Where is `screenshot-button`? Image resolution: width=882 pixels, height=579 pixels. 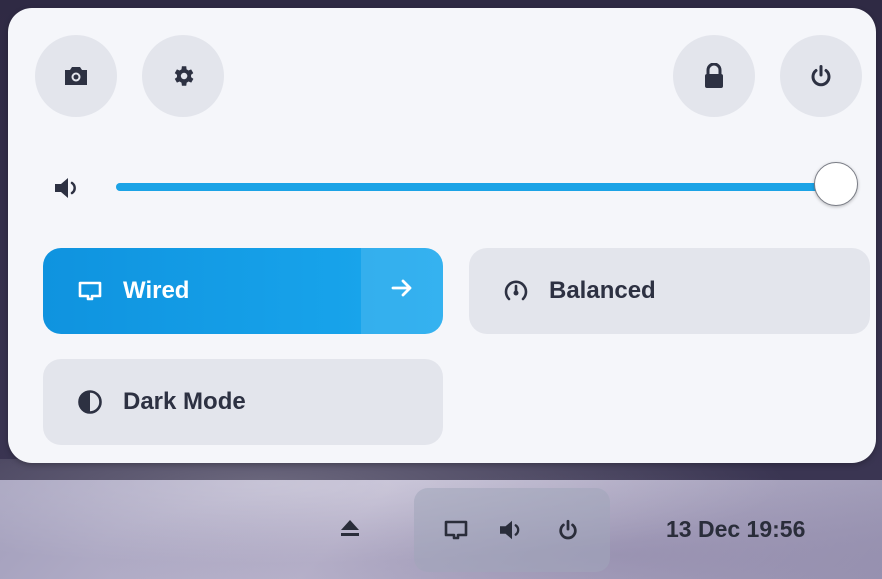
screenshot-button is located at coordinates (76, 76).